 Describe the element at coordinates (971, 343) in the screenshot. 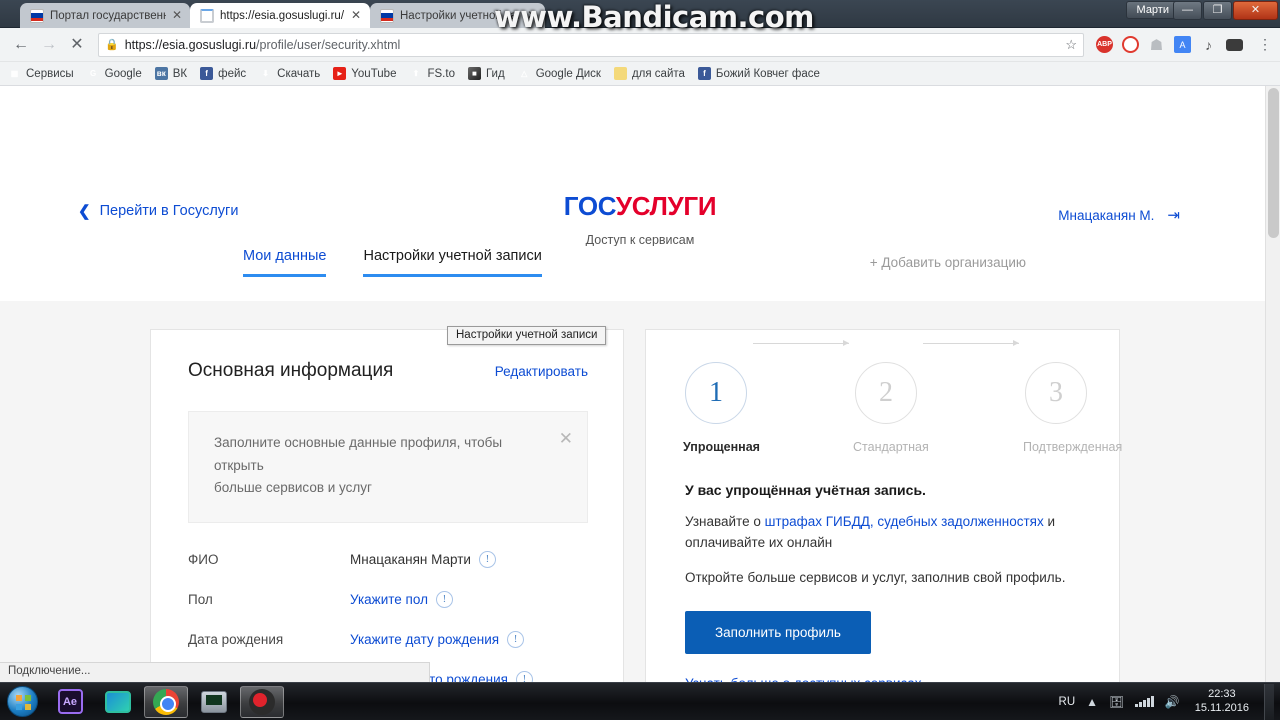

I see `arrow-icon` at that location.